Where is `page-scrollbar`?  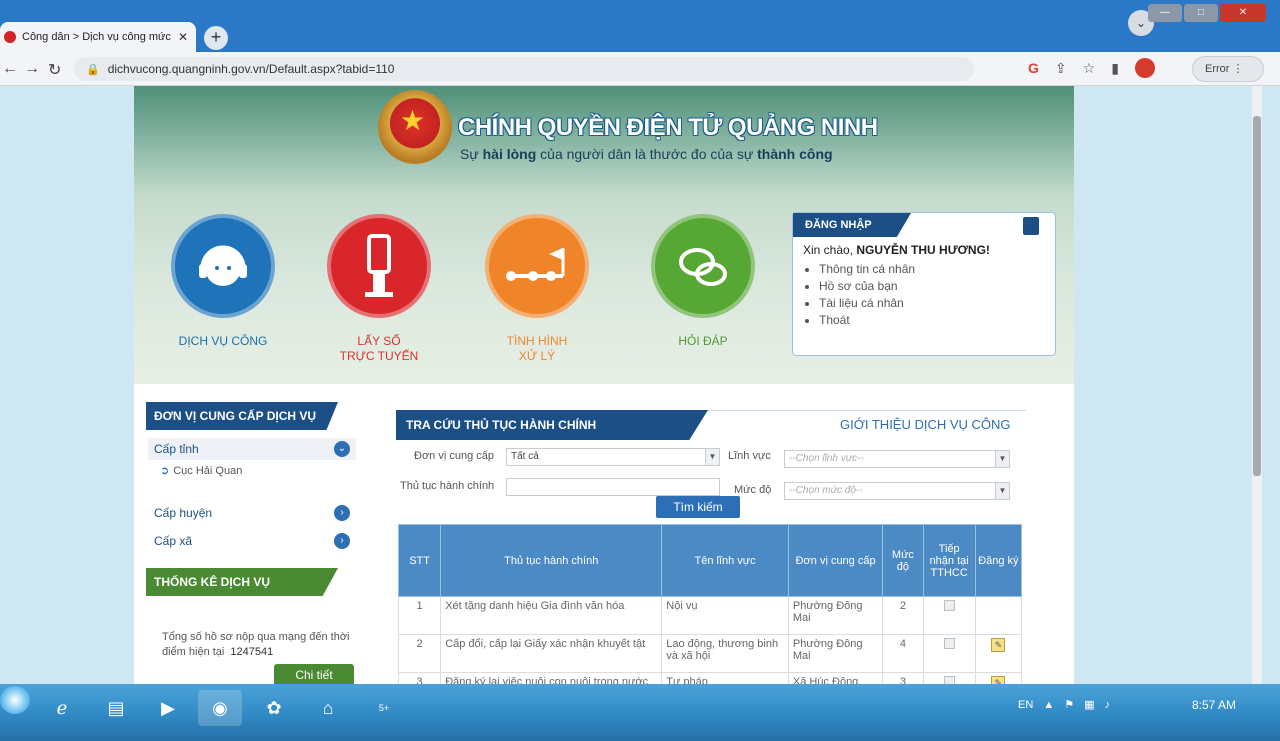
page-scrollbar is located at coordinates (1257, 404).